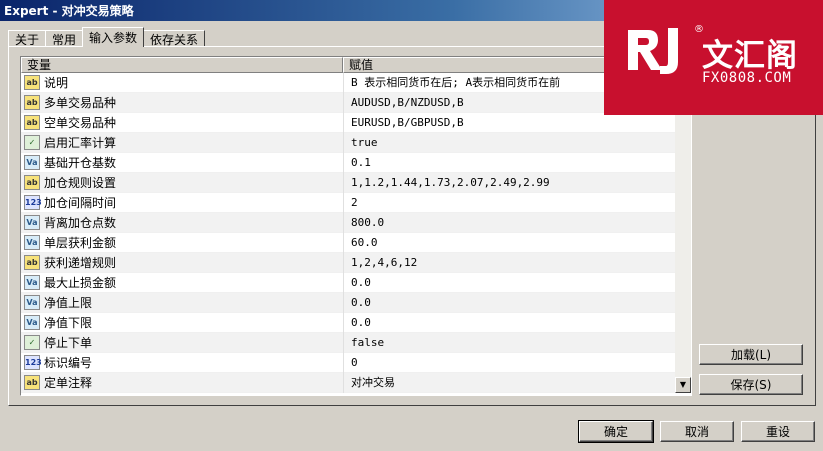  I want to click on table-row: 123 标识编号 0, so click(348, 362).